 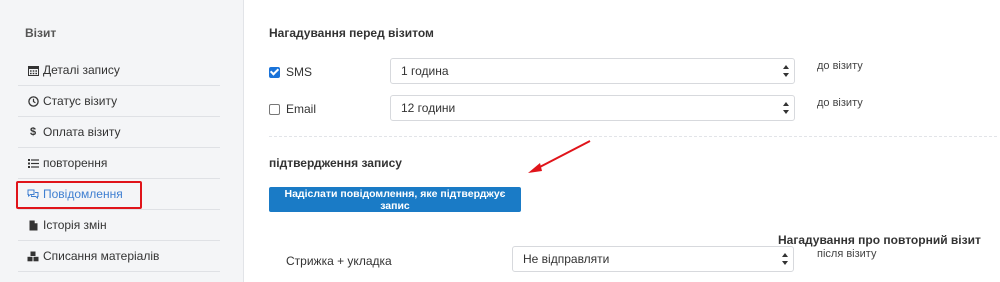 What do you see at coordinates (119, 225) in the screenshot?
I see `sidebar-item-change-history: Історія змін` at bounding box center [119, 225].